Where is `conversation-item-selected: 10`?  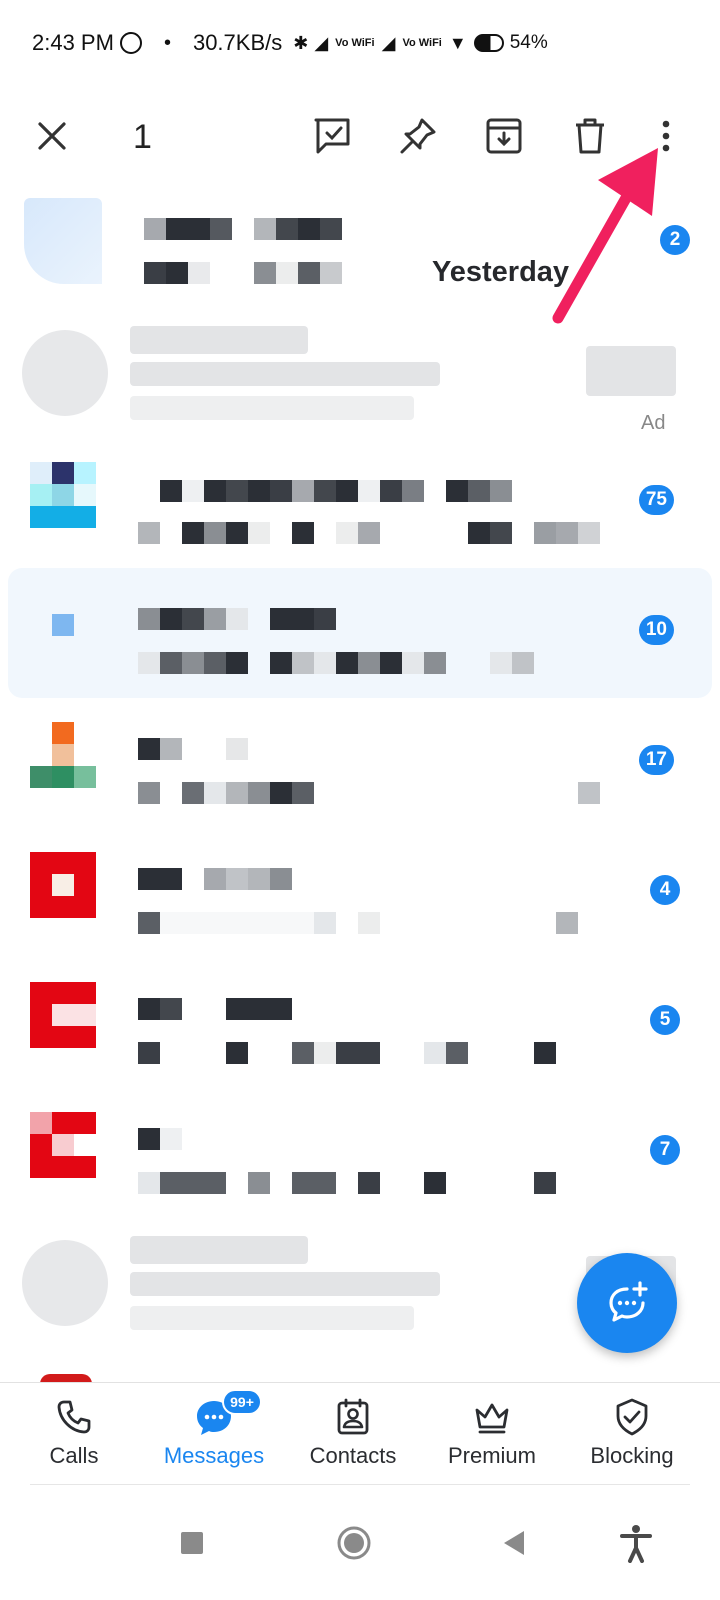 conversation-item-selected: 10 is located at coordinates (360, 633).